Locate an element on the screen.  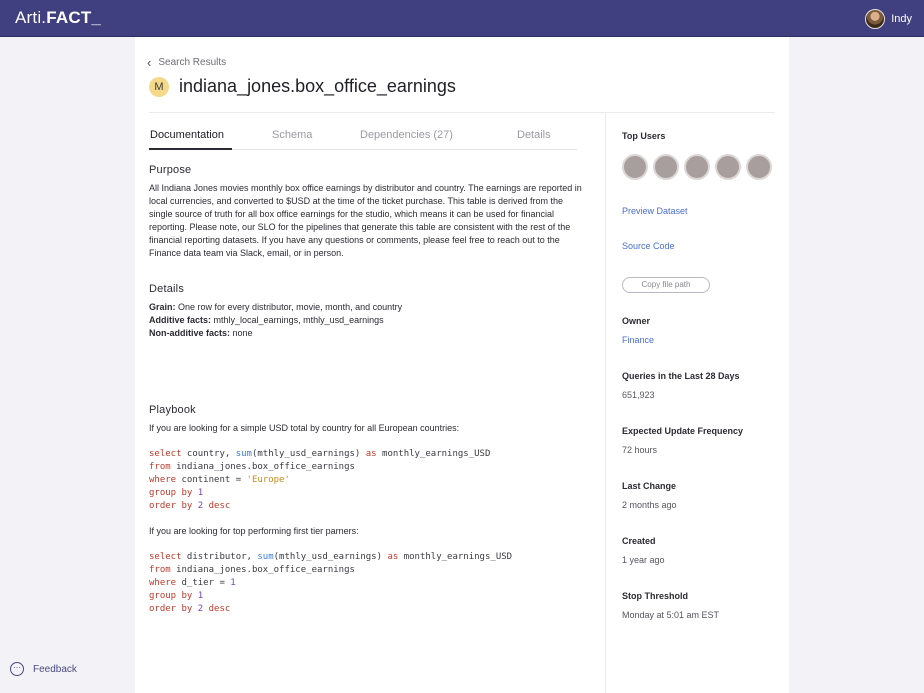
last-change-label: Last Change is located at coordinates (649, 486).